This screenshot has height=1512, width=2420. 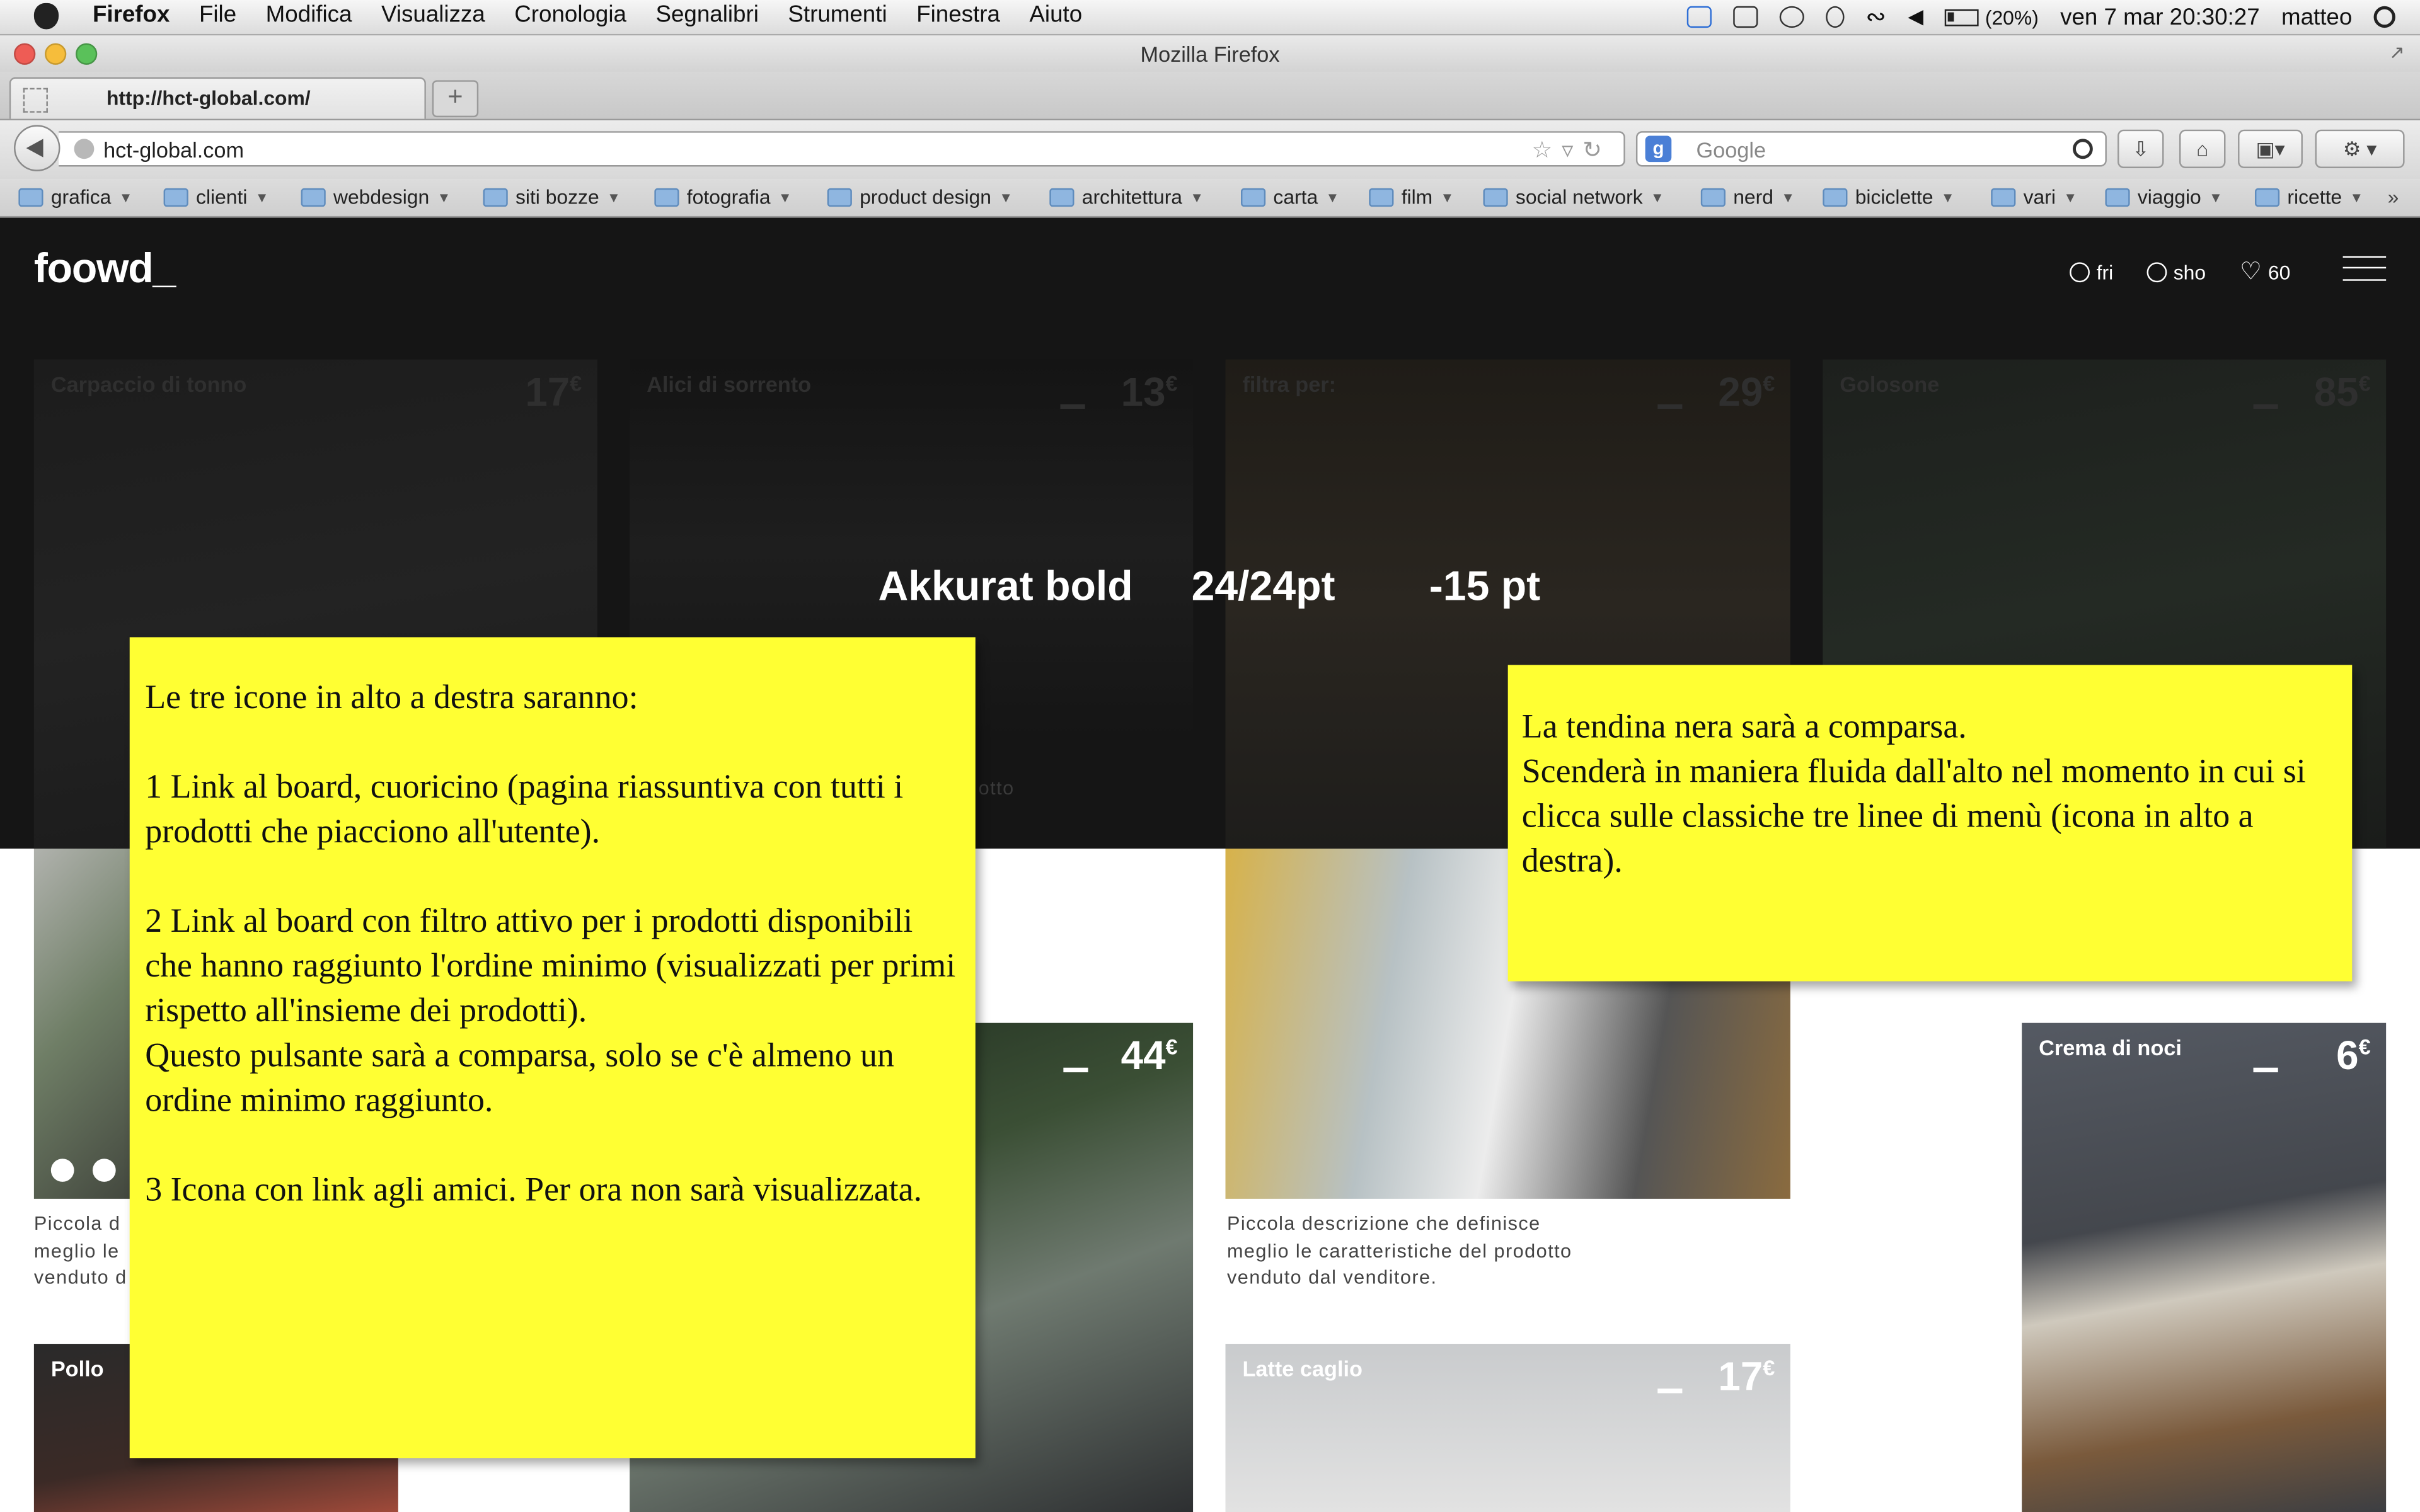 What do you see at coordinates (1574, 197) in the screenshot?
I see `bookmark-folder: social network ▼` at bounding box center [1574, 197].